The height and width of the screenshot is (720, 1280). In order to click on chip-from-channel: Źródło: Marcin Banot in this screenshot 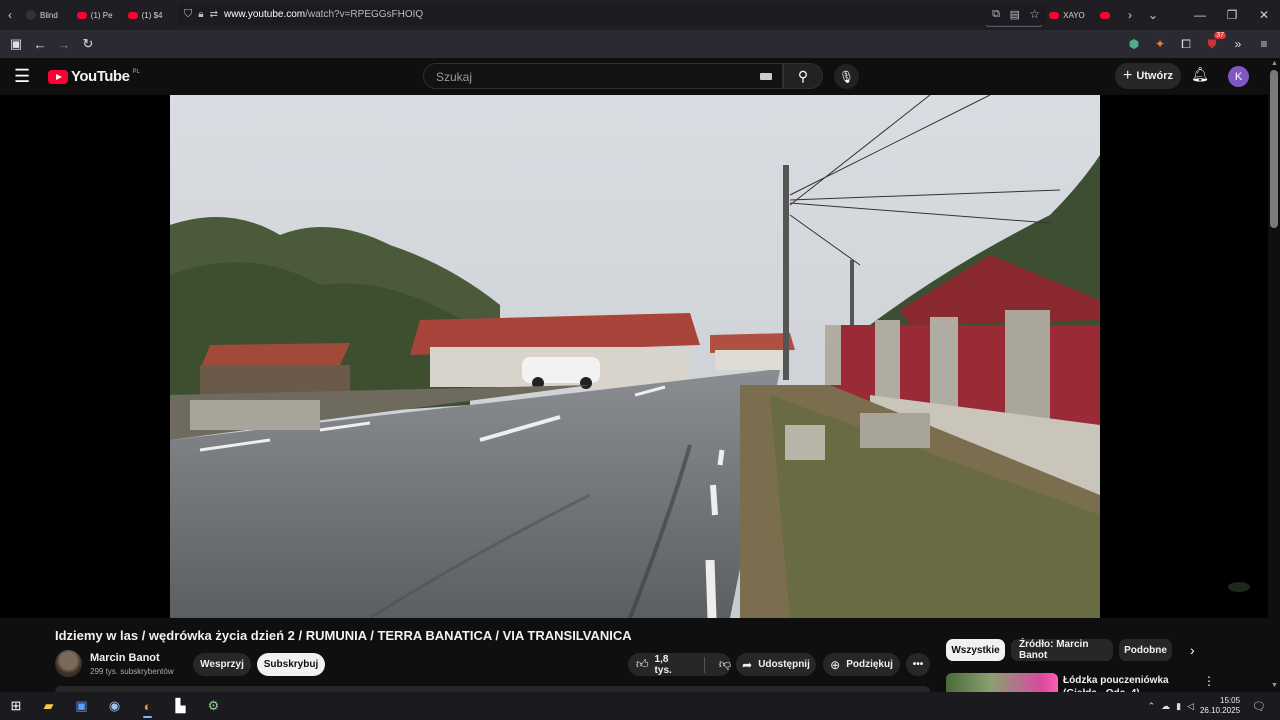, I will do `click(1062, 650)`.